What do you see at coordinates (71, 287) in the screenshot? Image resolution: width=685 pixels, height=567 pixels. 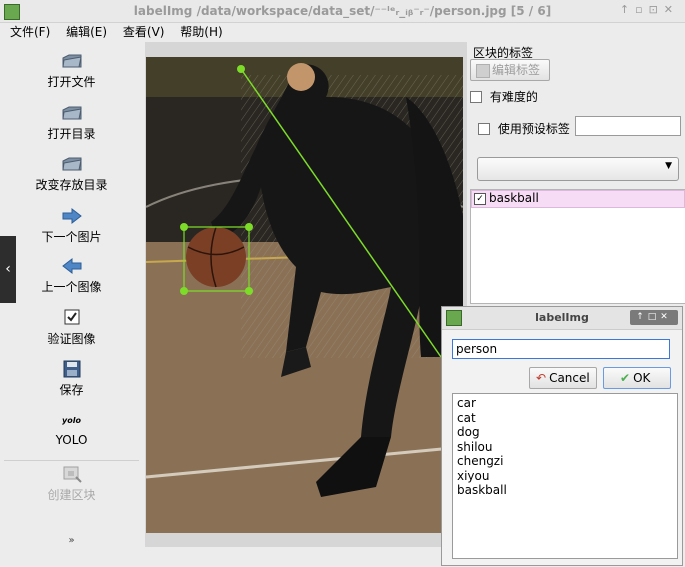 I see `prev-image-label: 上一个图像` at bounding box center [71, 287].